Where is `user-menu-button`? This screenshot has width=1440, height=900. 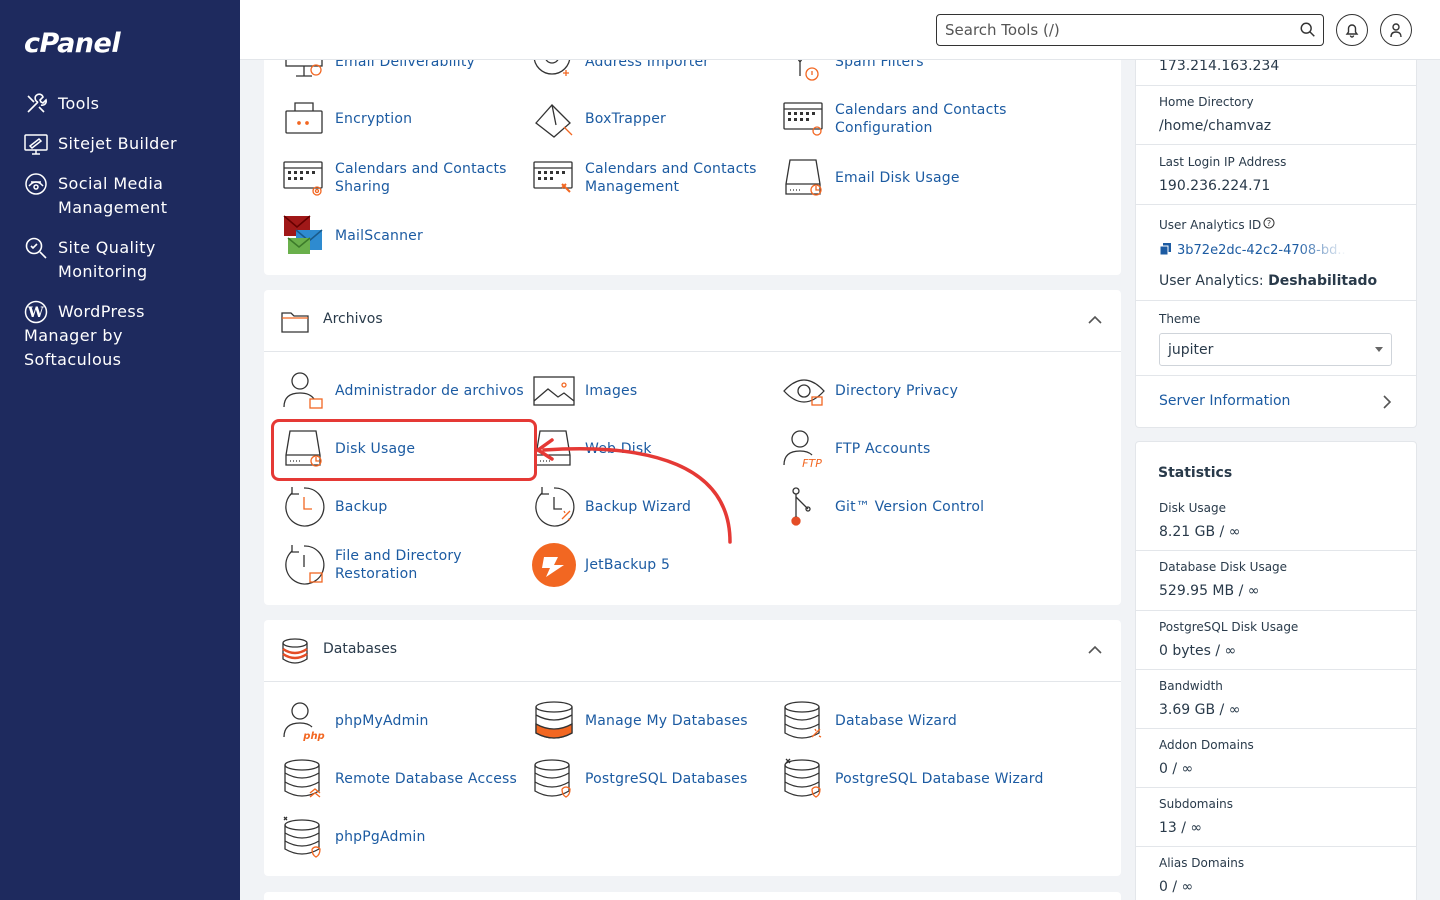
user-menu-button is located at coordinates (1396, 30).